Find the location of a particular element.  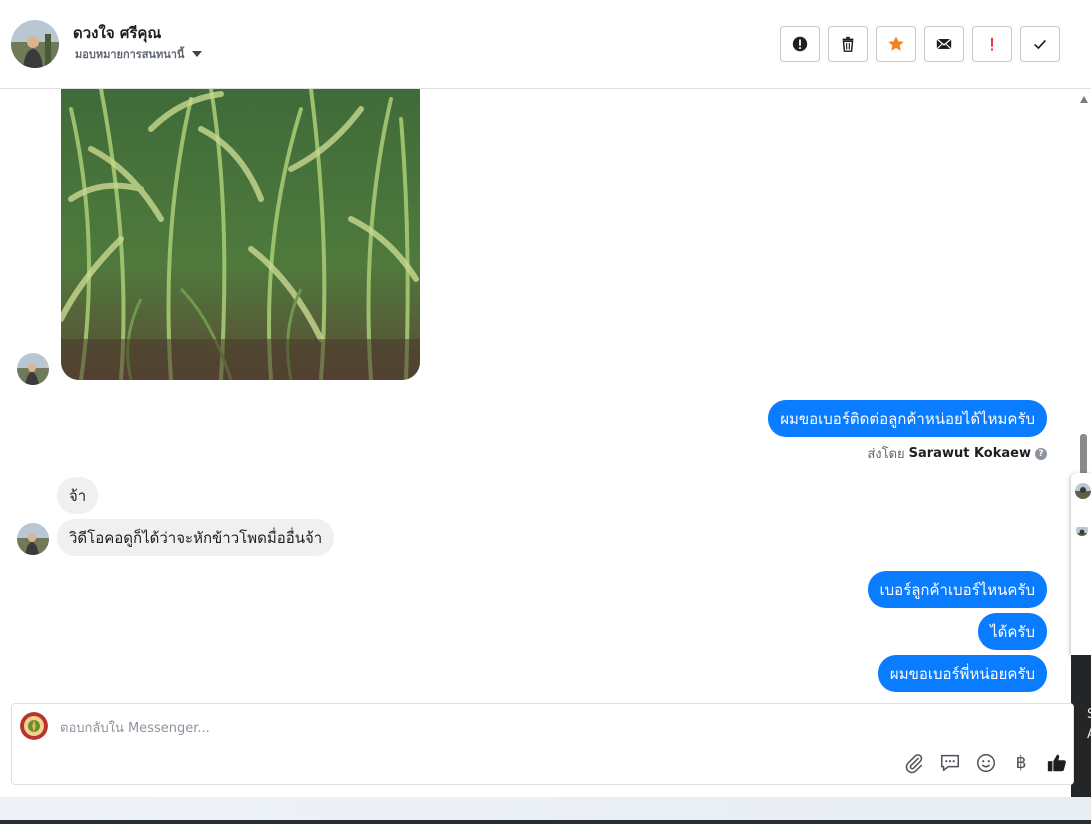

page-avatar is located at coordinates (34, 726).